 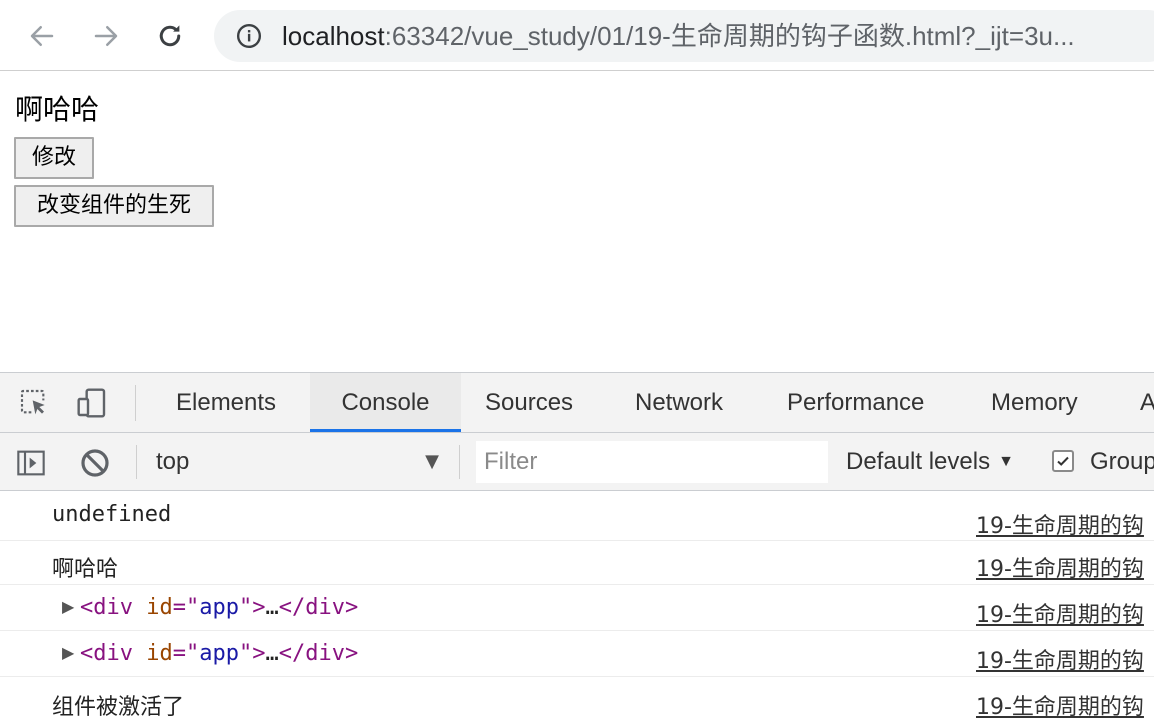 What do you see at coordinates (297, 462) in the screenshot?
I see `context-selector: top ▼` at bounding box center [297, 462].